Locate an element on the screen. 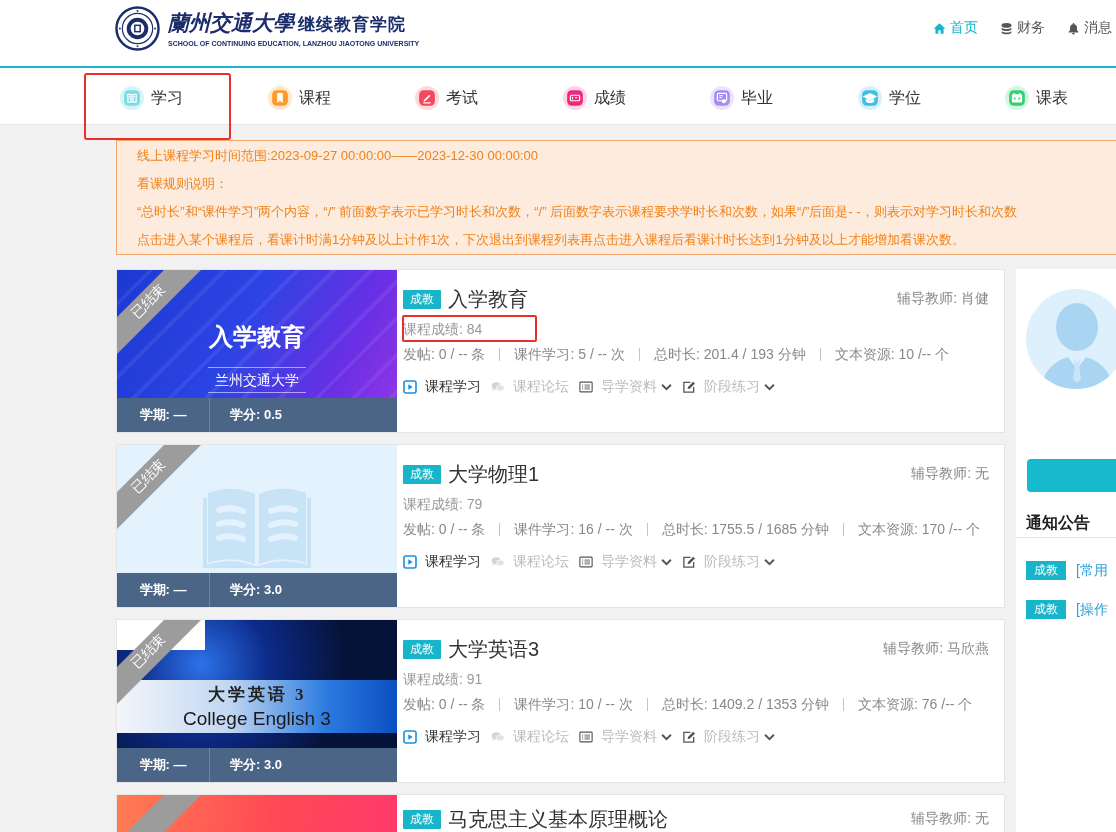 This screenshot has width=1116, height=832. book-icon is located at coordinates (132, 98).